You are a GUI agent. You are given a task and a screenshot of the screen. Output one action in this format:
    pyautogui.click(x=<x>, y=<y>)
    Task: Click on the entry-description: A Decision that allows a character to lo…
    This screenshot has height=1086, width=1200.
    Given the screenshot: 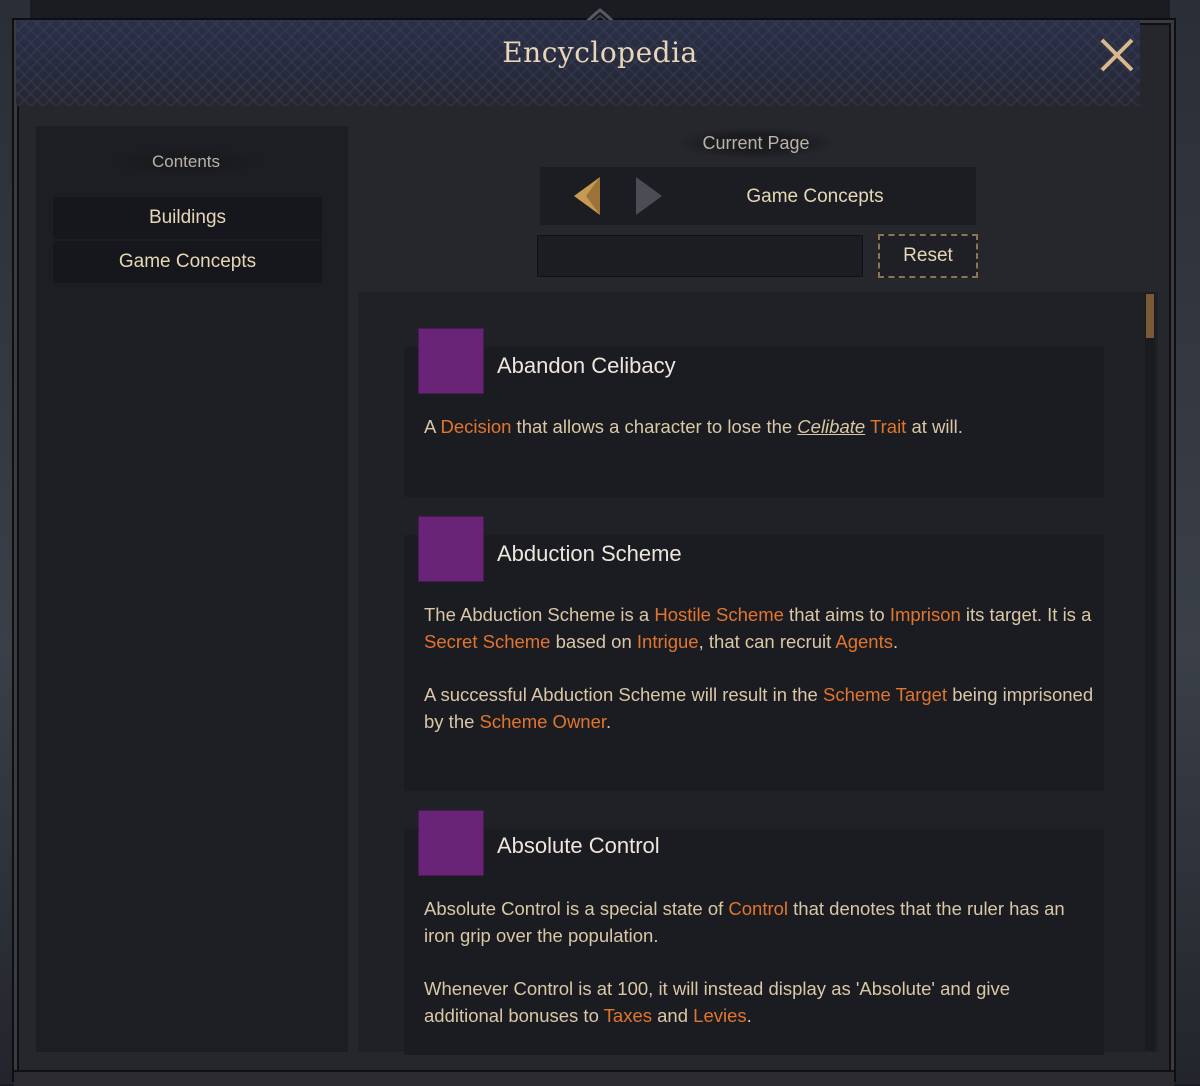 What is the action you would take?
    pyautogui.click(x=759, y=426)
    